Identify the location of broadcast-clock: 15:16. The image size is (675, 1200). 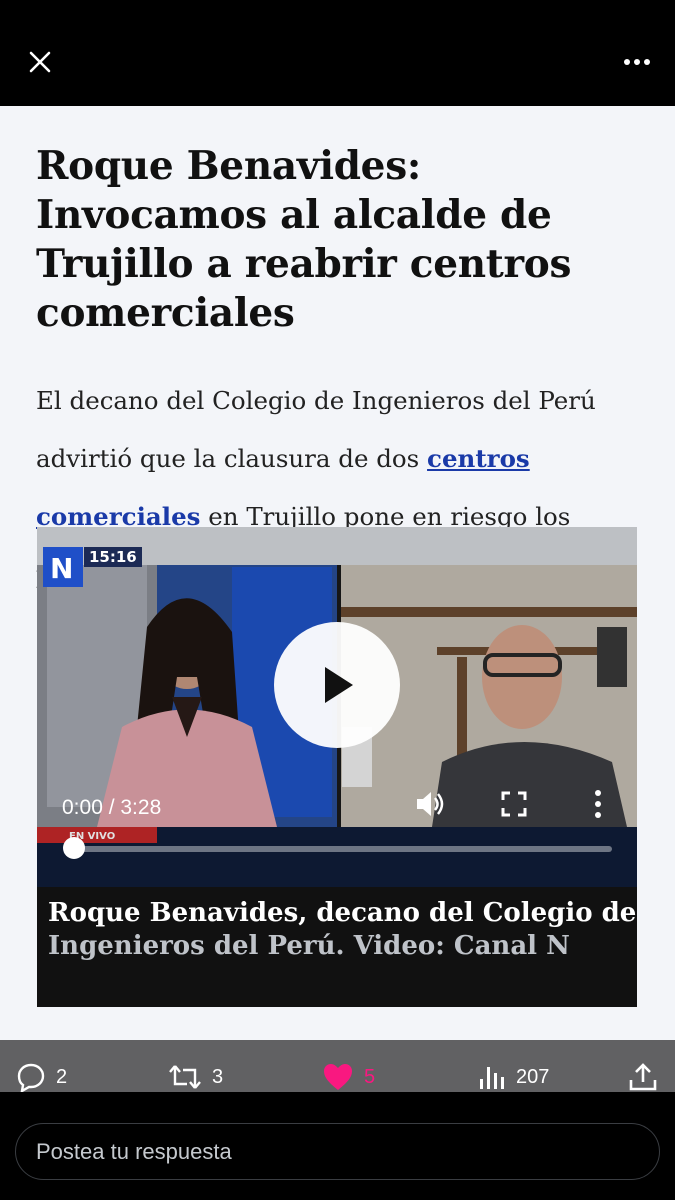
(113, 557).